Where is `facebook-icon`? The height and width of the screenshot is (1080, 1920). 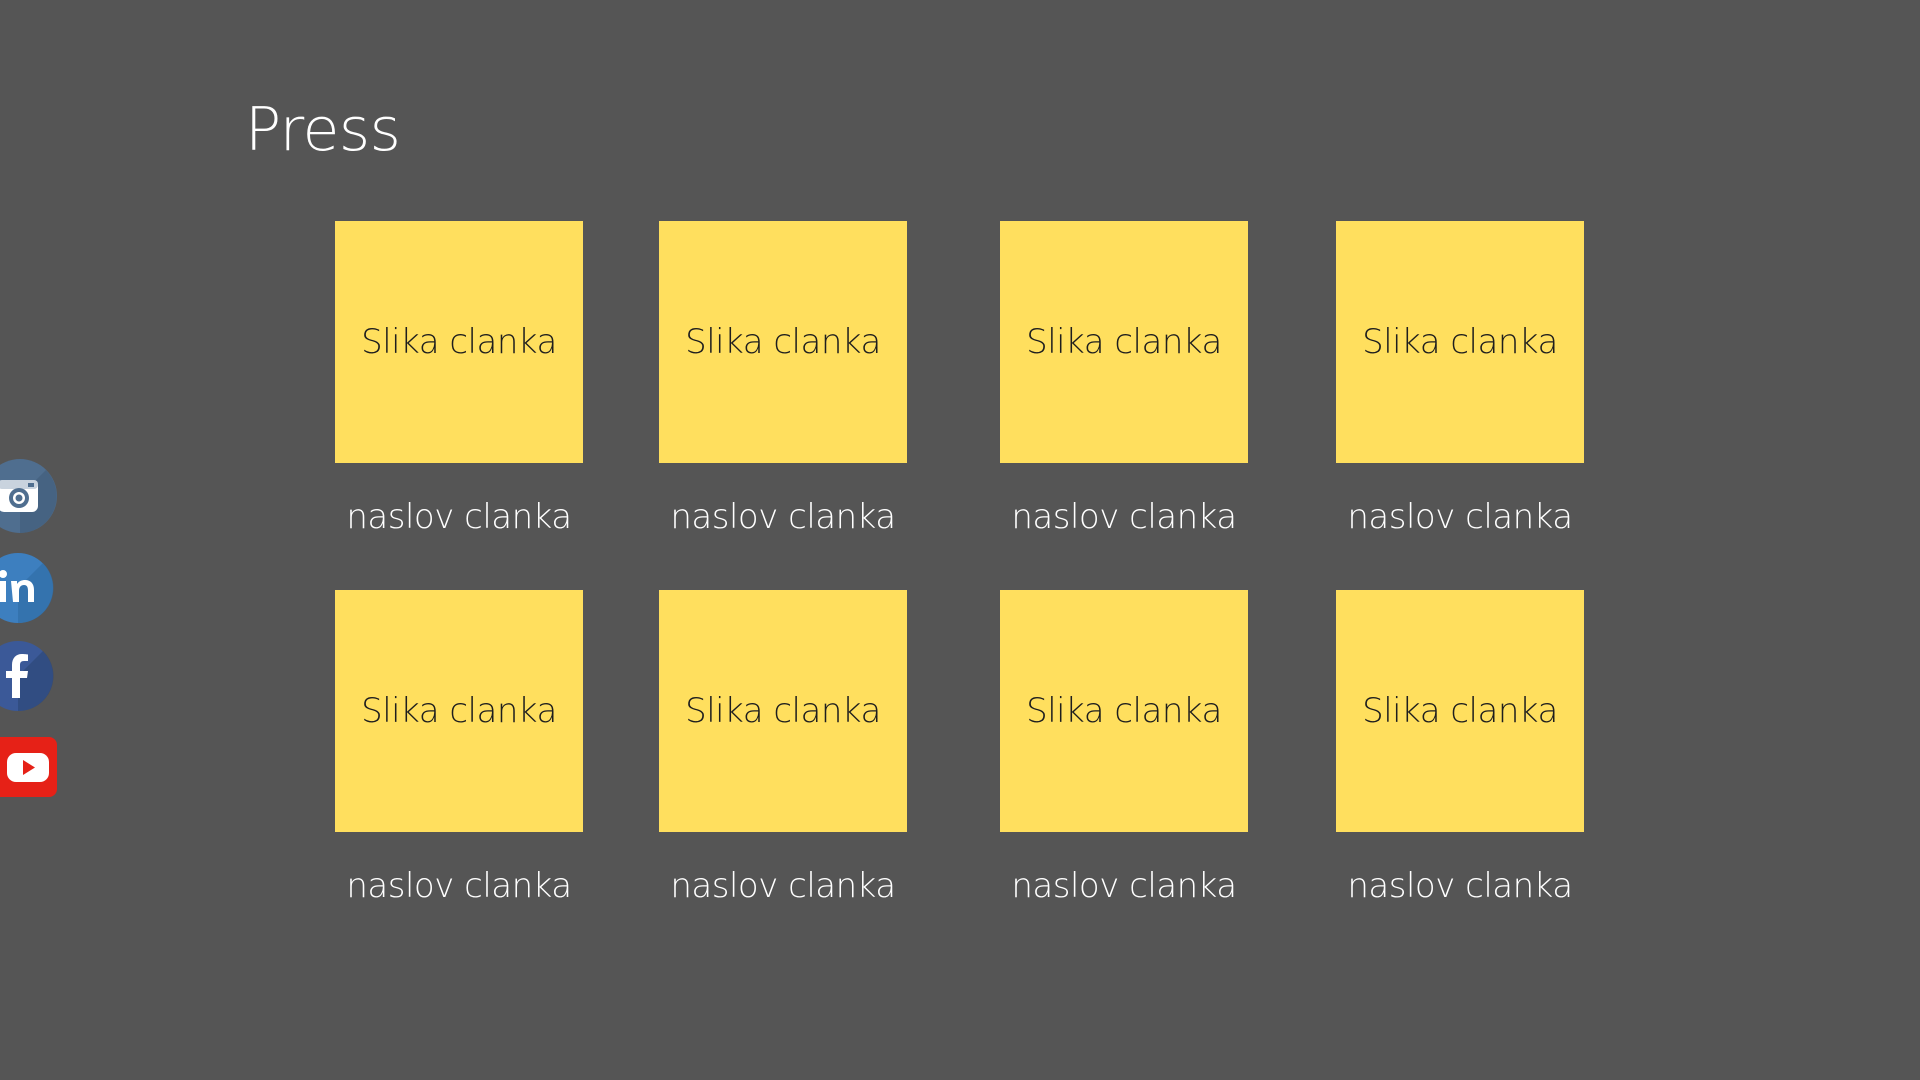
facebook-icon is located at coordinates (27, 676).